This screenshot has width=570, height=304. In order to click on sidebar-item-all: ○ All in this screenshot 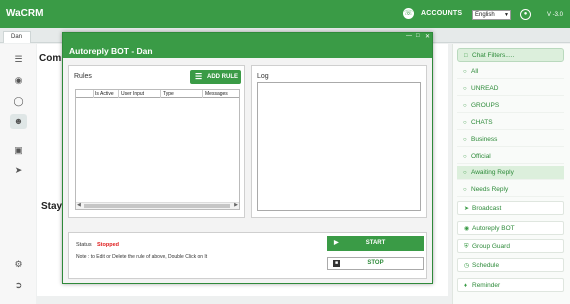, I will do `click(510, 72)`.